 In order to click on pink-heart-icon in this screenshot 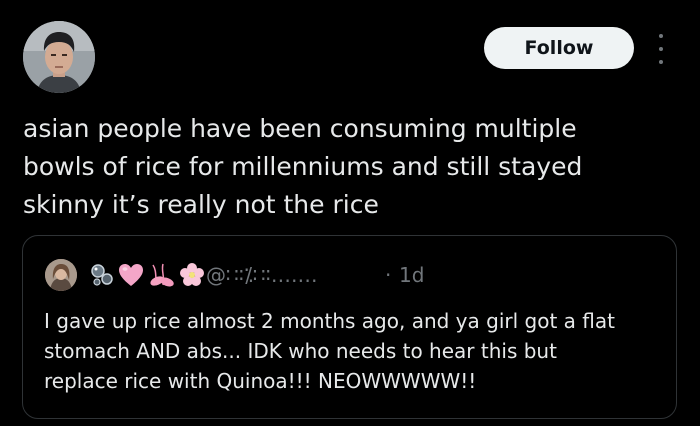, I will do `click(131, 275)`.